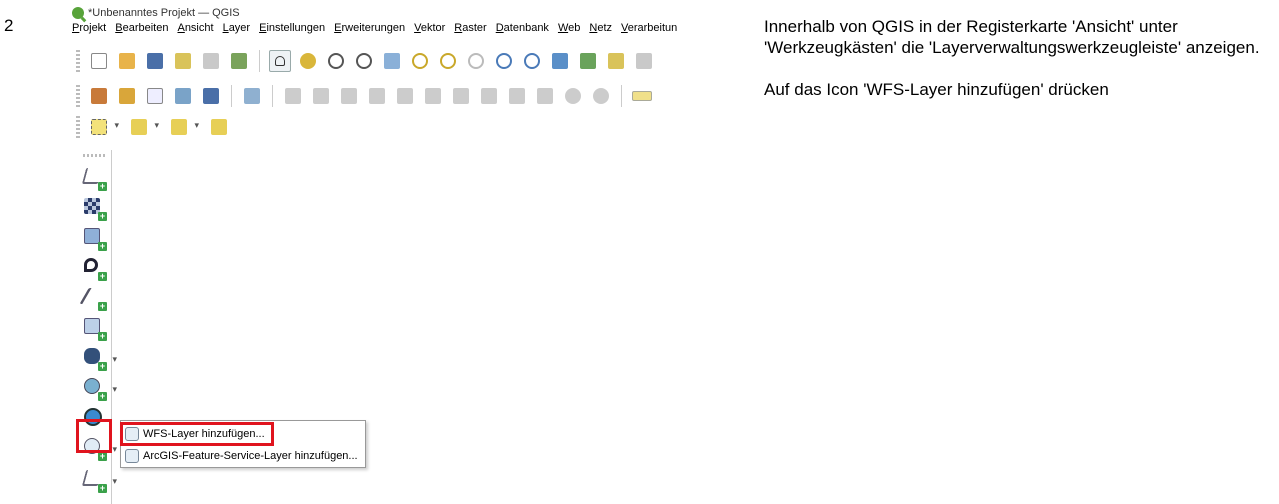 The height and width of the screenshot is (504, 1279). Describe the element at coordinates (522, 28) in the screenshot. I see `menu-datenbank: Datenbank` at that location.